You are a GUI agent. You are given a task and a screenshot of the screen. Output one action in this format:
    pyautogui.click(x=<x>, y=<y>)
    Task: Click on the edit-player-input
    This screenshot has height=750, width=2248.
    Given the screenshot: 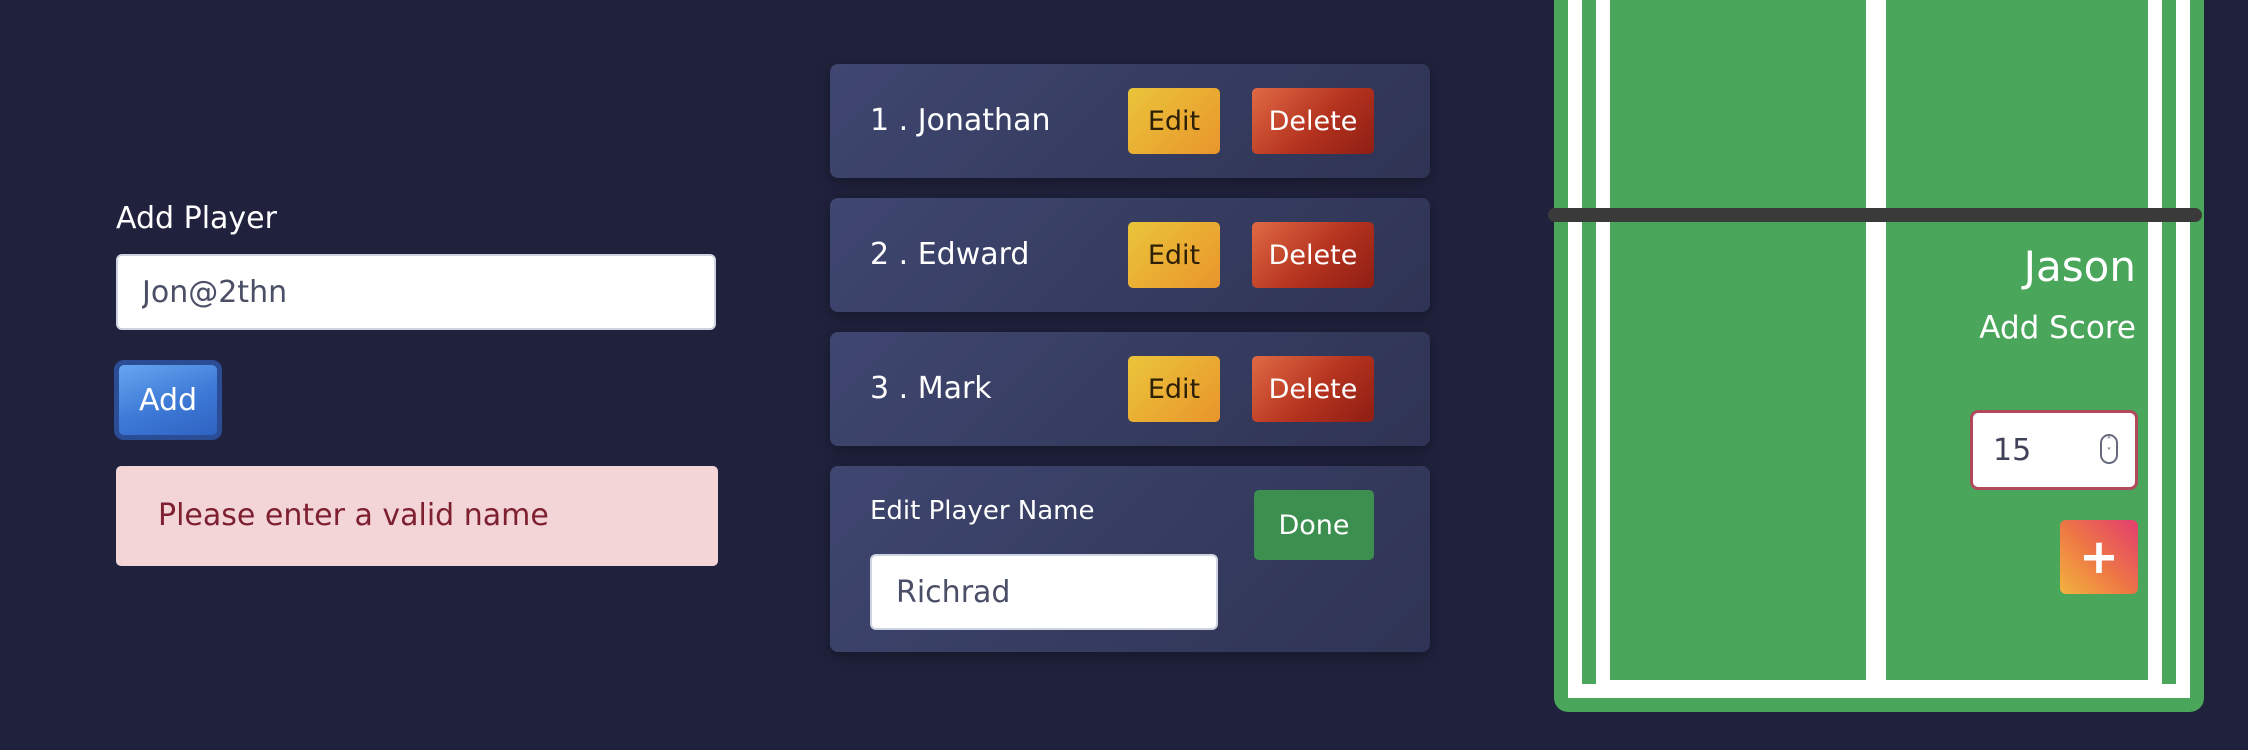 What is the action you would take?
    pyautogui.click(x=1044, y=592)
    